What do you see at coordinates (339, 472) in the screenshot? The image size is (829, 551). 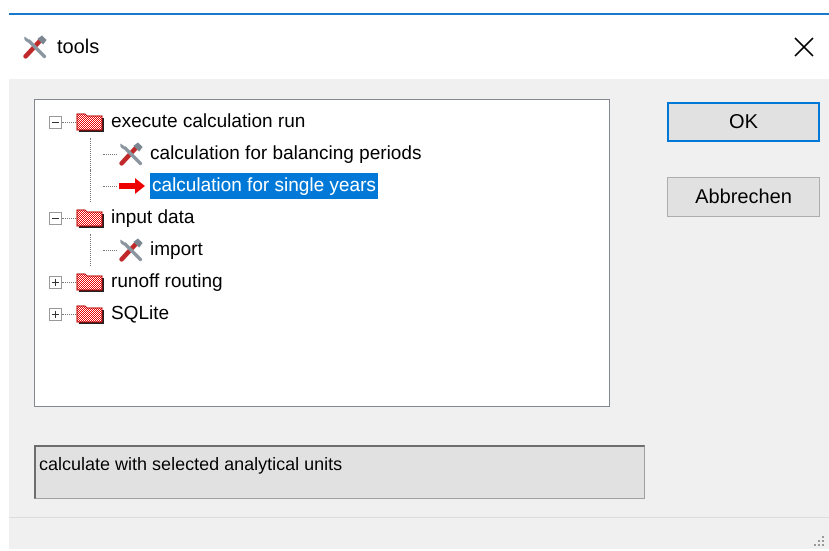 I see `description-field: calculate with selected analytical units` at bounding box center [339, 472].